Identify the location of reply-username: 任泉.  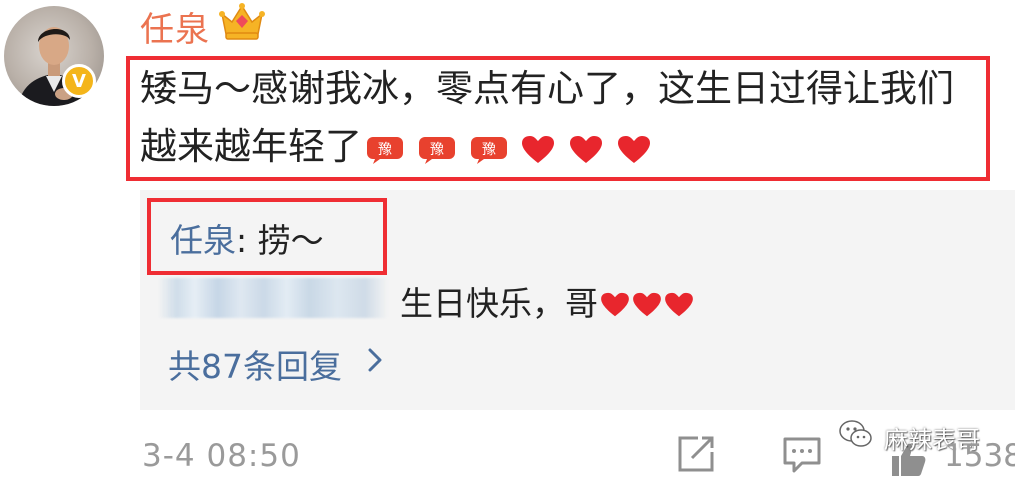
(203, 240).